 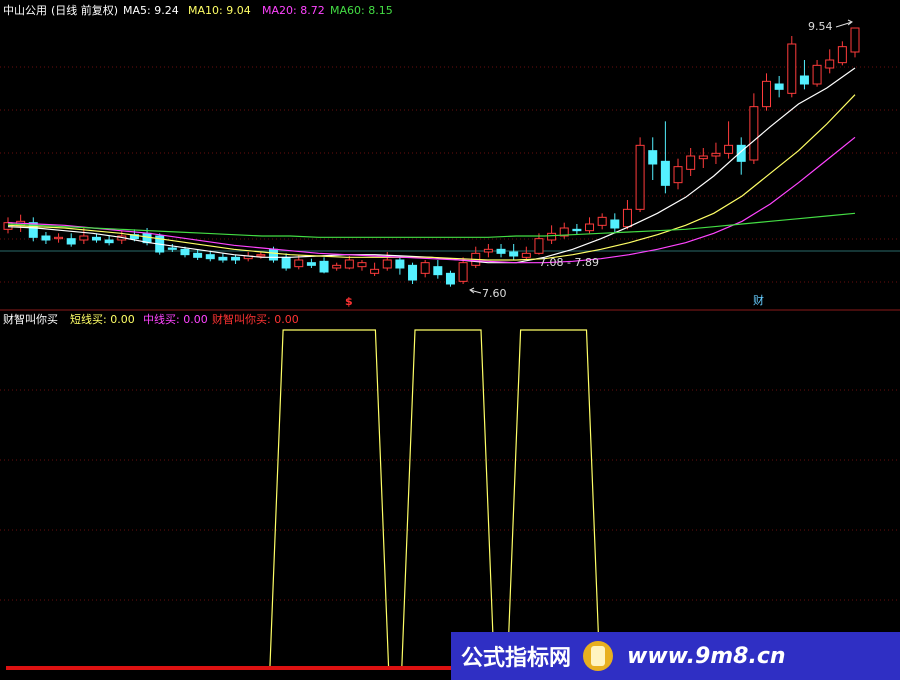 I want to click on watermark: 公式指标网 www.9m8.cn, so click(x=675, y=656).